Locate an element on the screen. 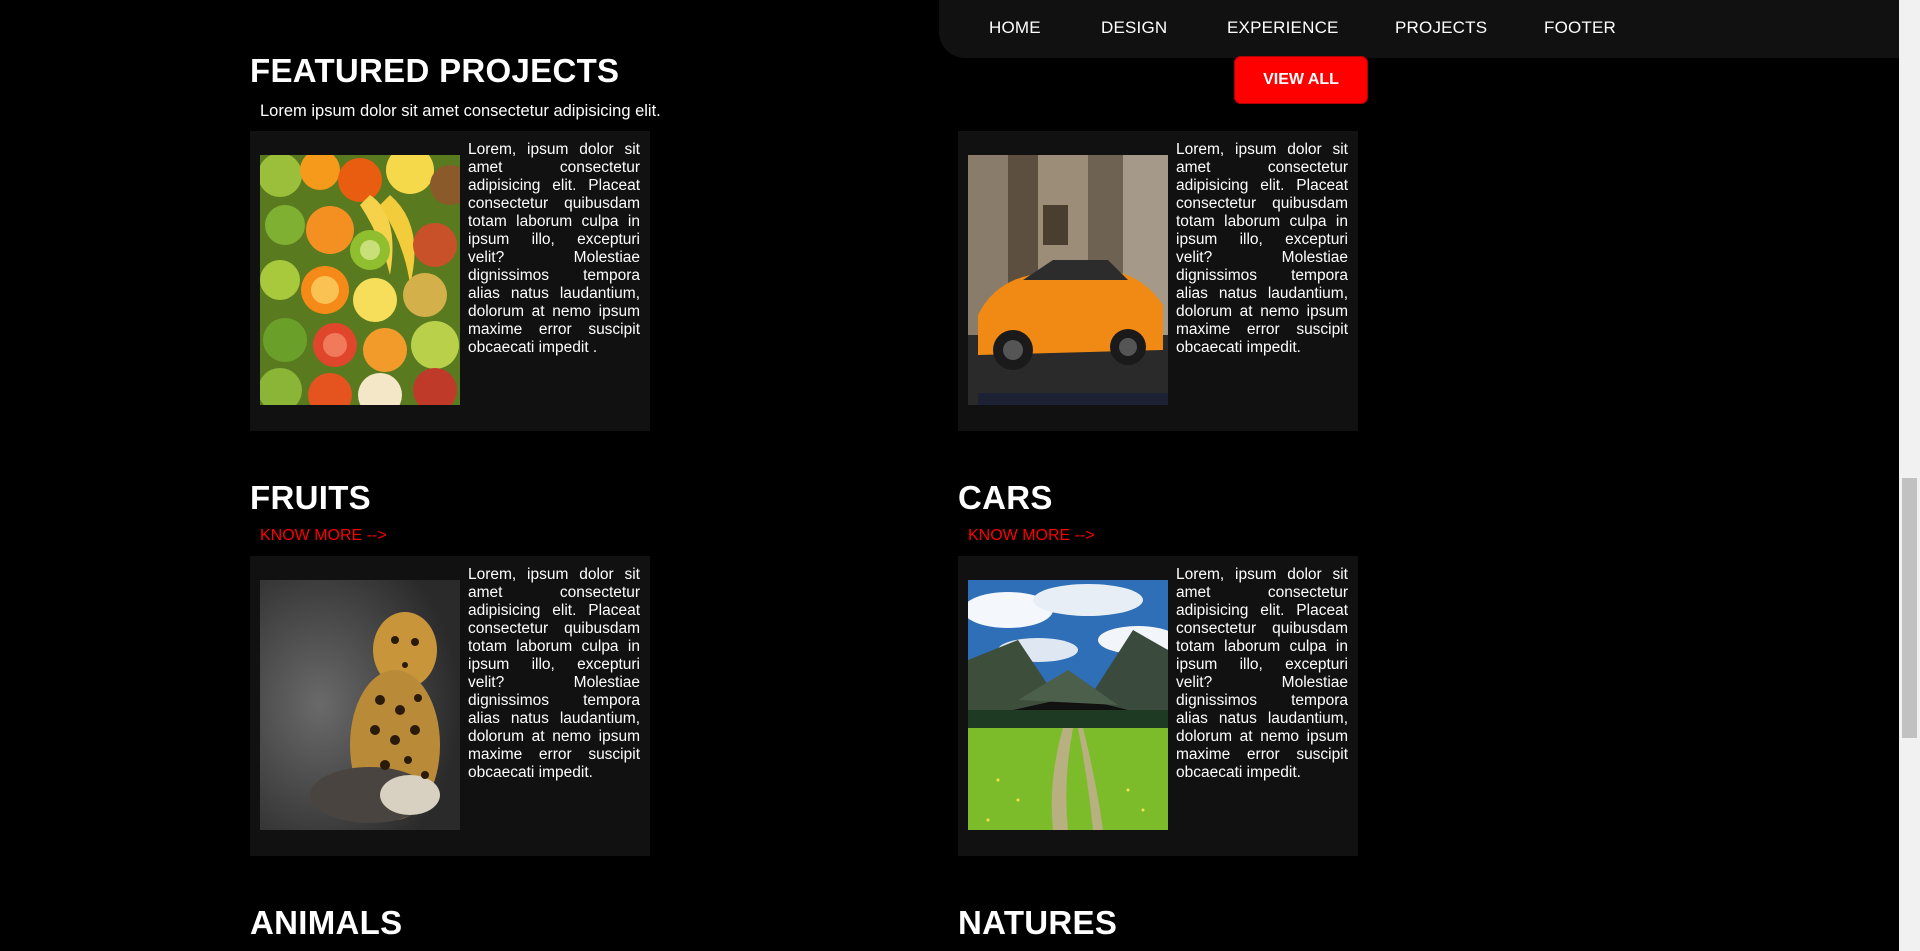 The width and height of the screenshot is (1920, 951). card-title-fruits: FRUITS is located at coordinates (310, 497).